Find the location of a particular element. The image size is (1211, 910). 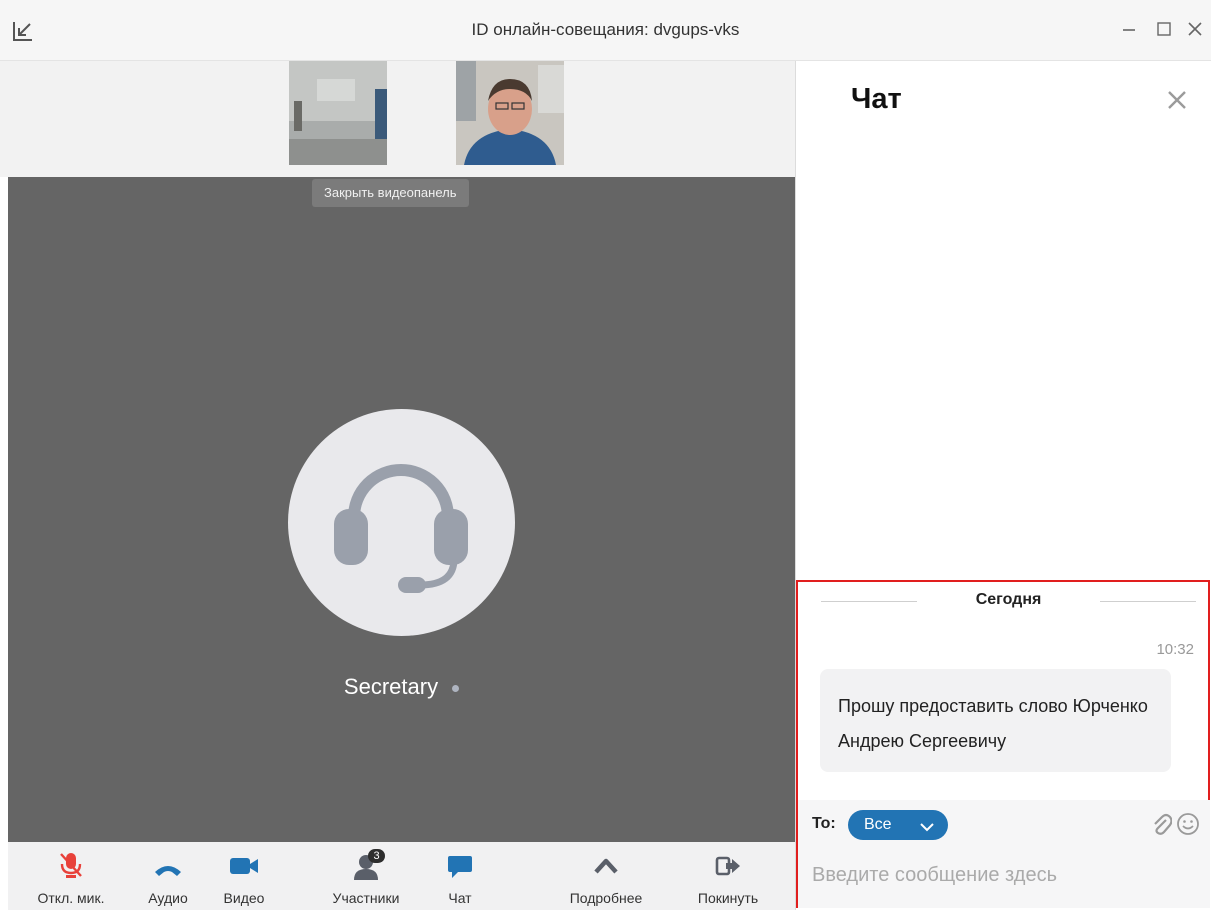

message-input is located at coordinates (1002, 875).